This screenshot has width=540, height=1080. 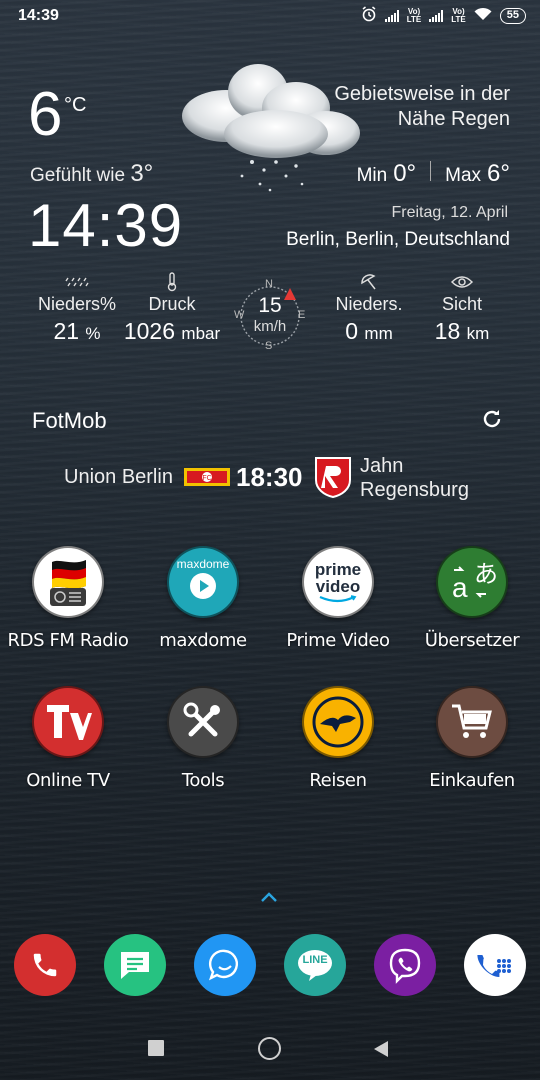 What do you see at coordinates (382, 466) in the screenshot?
I see `away-team-line1: Jahn` at bounding box center [382, 466].